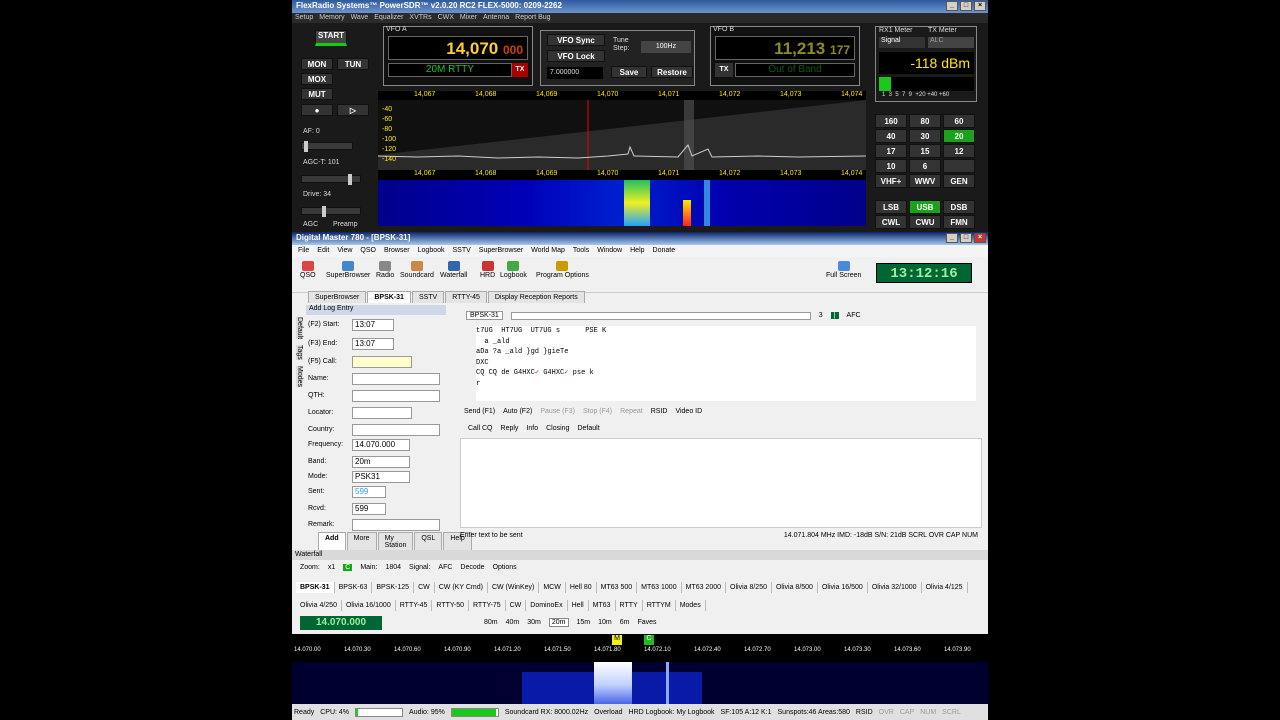 This screenshot has width=1280, height=720. I want to click on close-icon: ×, so click(980, 6).